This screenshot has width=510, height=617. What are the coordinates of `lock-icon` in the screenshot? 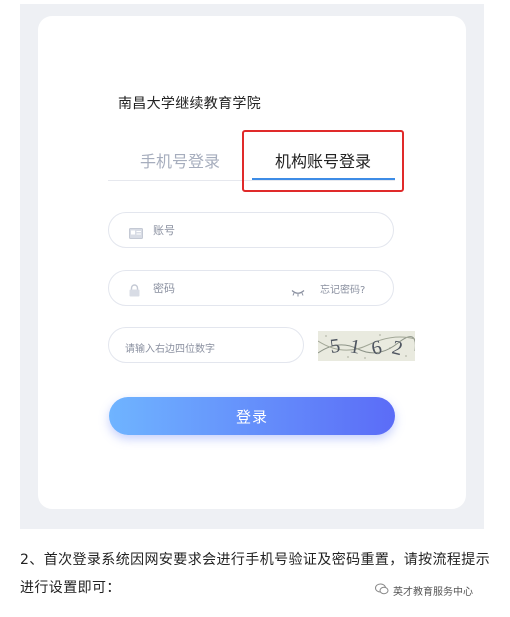 It's located at (134, 291).